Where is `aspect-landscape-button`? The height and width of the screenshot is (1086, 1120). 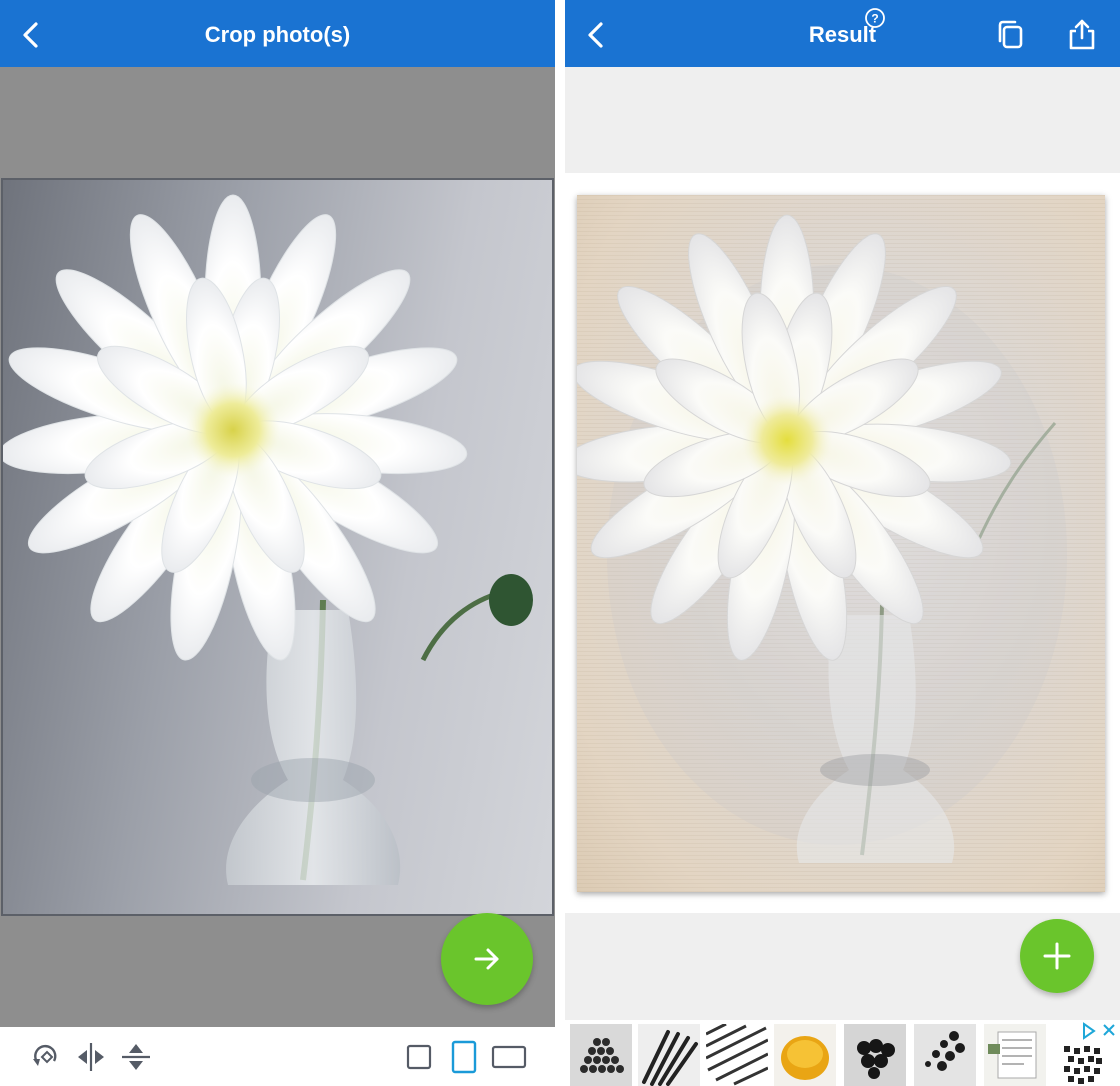 aspect-landscape-button is located at coordinates (509, 1057).